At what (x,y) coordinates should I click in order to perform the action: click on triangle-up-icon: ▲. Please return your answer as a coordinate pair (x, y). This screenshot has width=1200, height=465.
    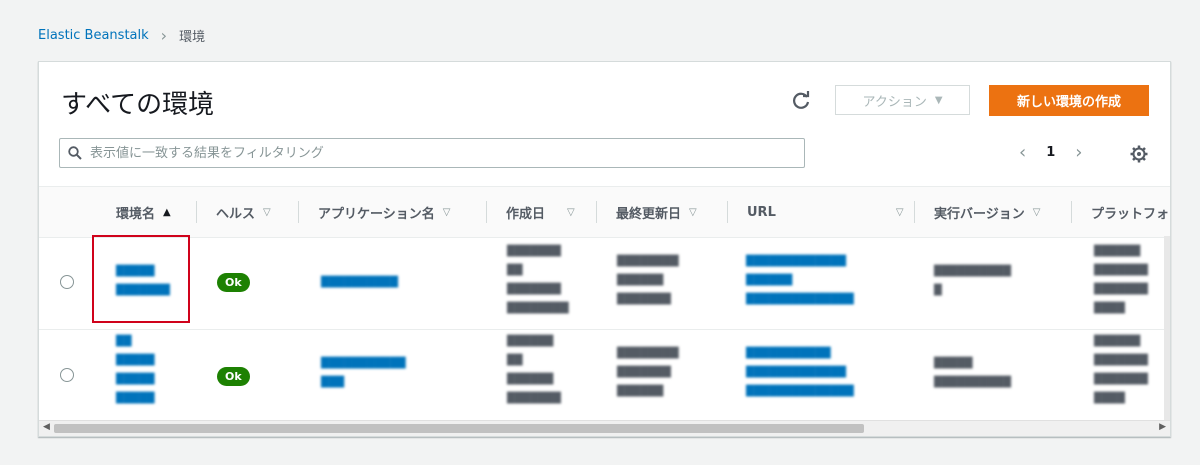
    Looking at the image, I should click on (167, 212).